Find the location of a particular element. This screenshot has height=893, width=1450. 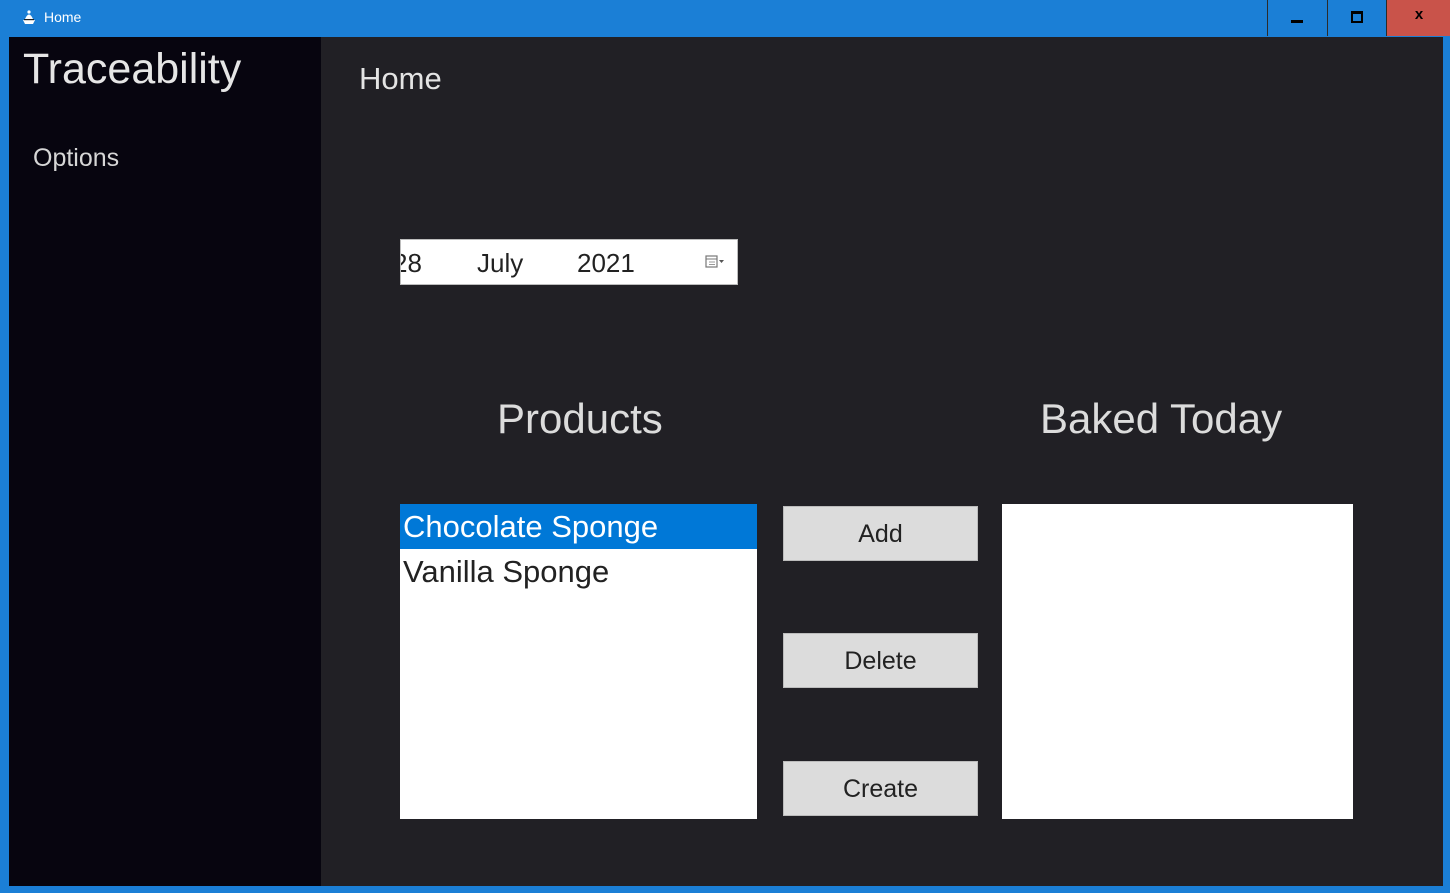

close-icon: x is located at coordinates (1419, 14).